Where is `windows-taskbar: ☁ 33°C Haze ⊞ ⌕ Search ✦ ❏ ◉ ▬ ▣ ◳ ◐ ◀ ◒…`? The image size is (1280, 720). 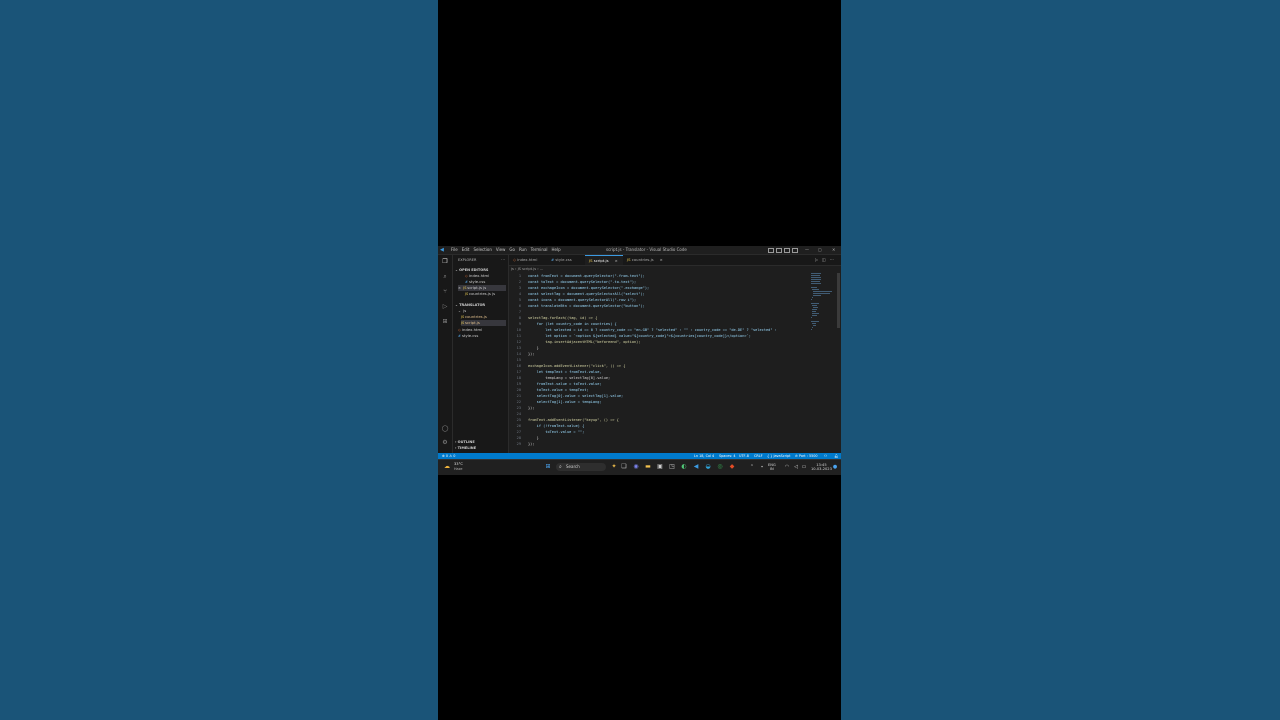 windows-taskbar: ☁ 33°C Haze ⊞ ⌕ Search ✦ ❏ ◉ ▬ ▣ ◳ ◐ ◀ ◒… is located at coordinates (639, 467).